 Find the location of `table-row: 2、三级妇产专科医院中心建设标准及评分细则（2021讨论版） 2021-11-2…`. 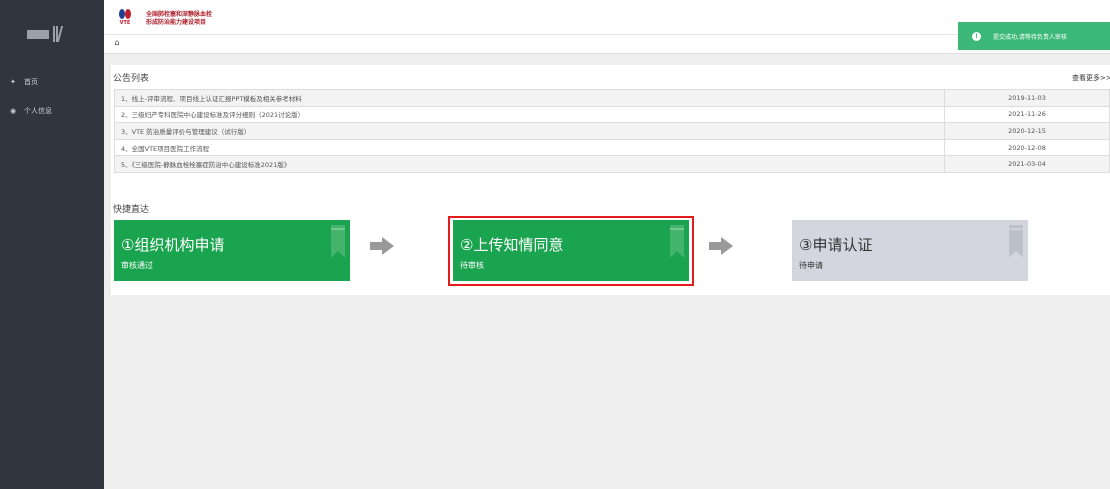

table-row: 2、三级妇产专科医院中心建设标准及评分细则（2021讨论版） 2021-11-2… is located at coordinates (612, 114).